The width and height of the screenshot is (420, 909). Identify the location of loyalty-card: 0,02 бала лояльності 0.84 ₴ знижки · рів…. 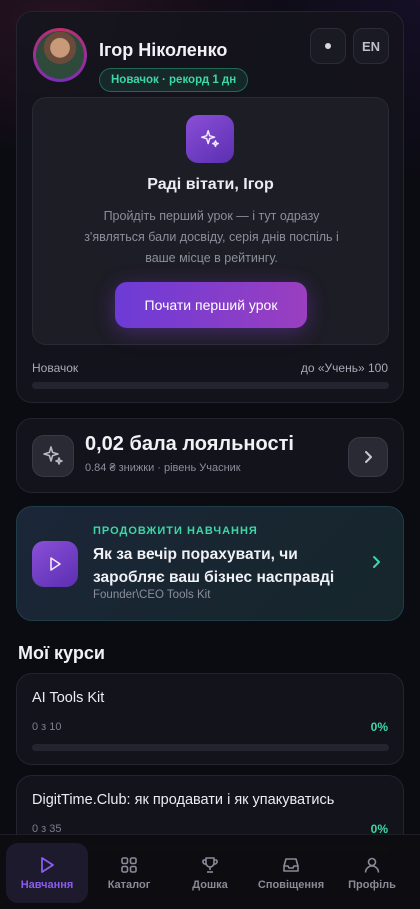
(210, 455).